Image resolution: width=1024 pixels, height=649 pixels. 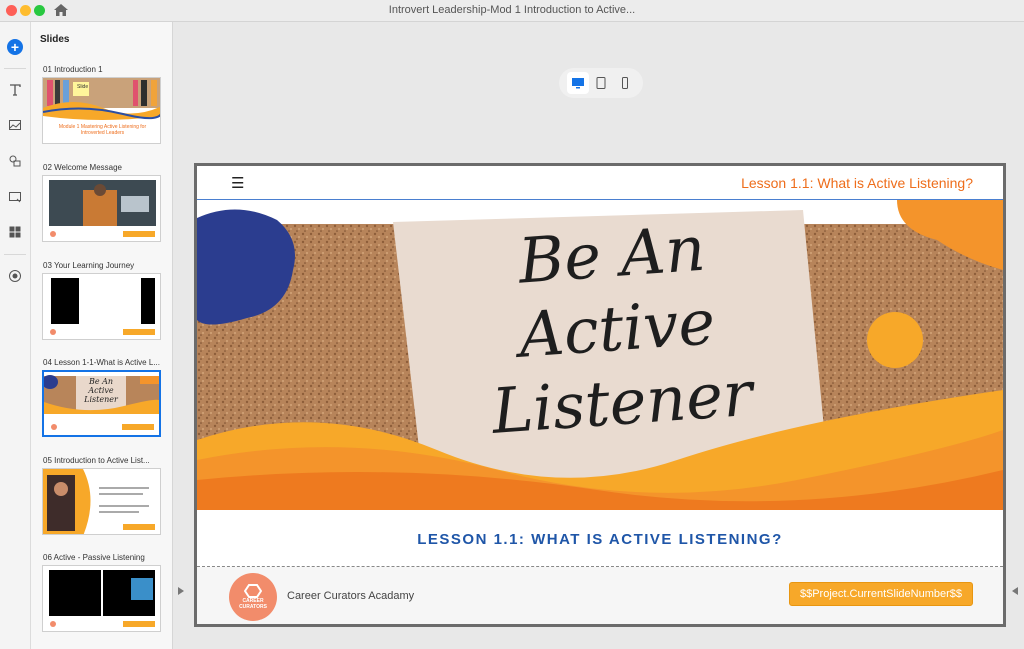 I want to click on widgets-tool-button, so click(x=15, y=232).